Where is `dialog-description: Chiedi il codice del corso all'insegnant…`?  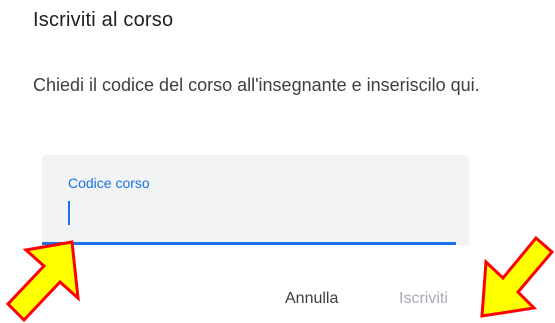
dialog-description: Chiedi il codice del corso all'insegnant… is located at coordinates (256, 85).